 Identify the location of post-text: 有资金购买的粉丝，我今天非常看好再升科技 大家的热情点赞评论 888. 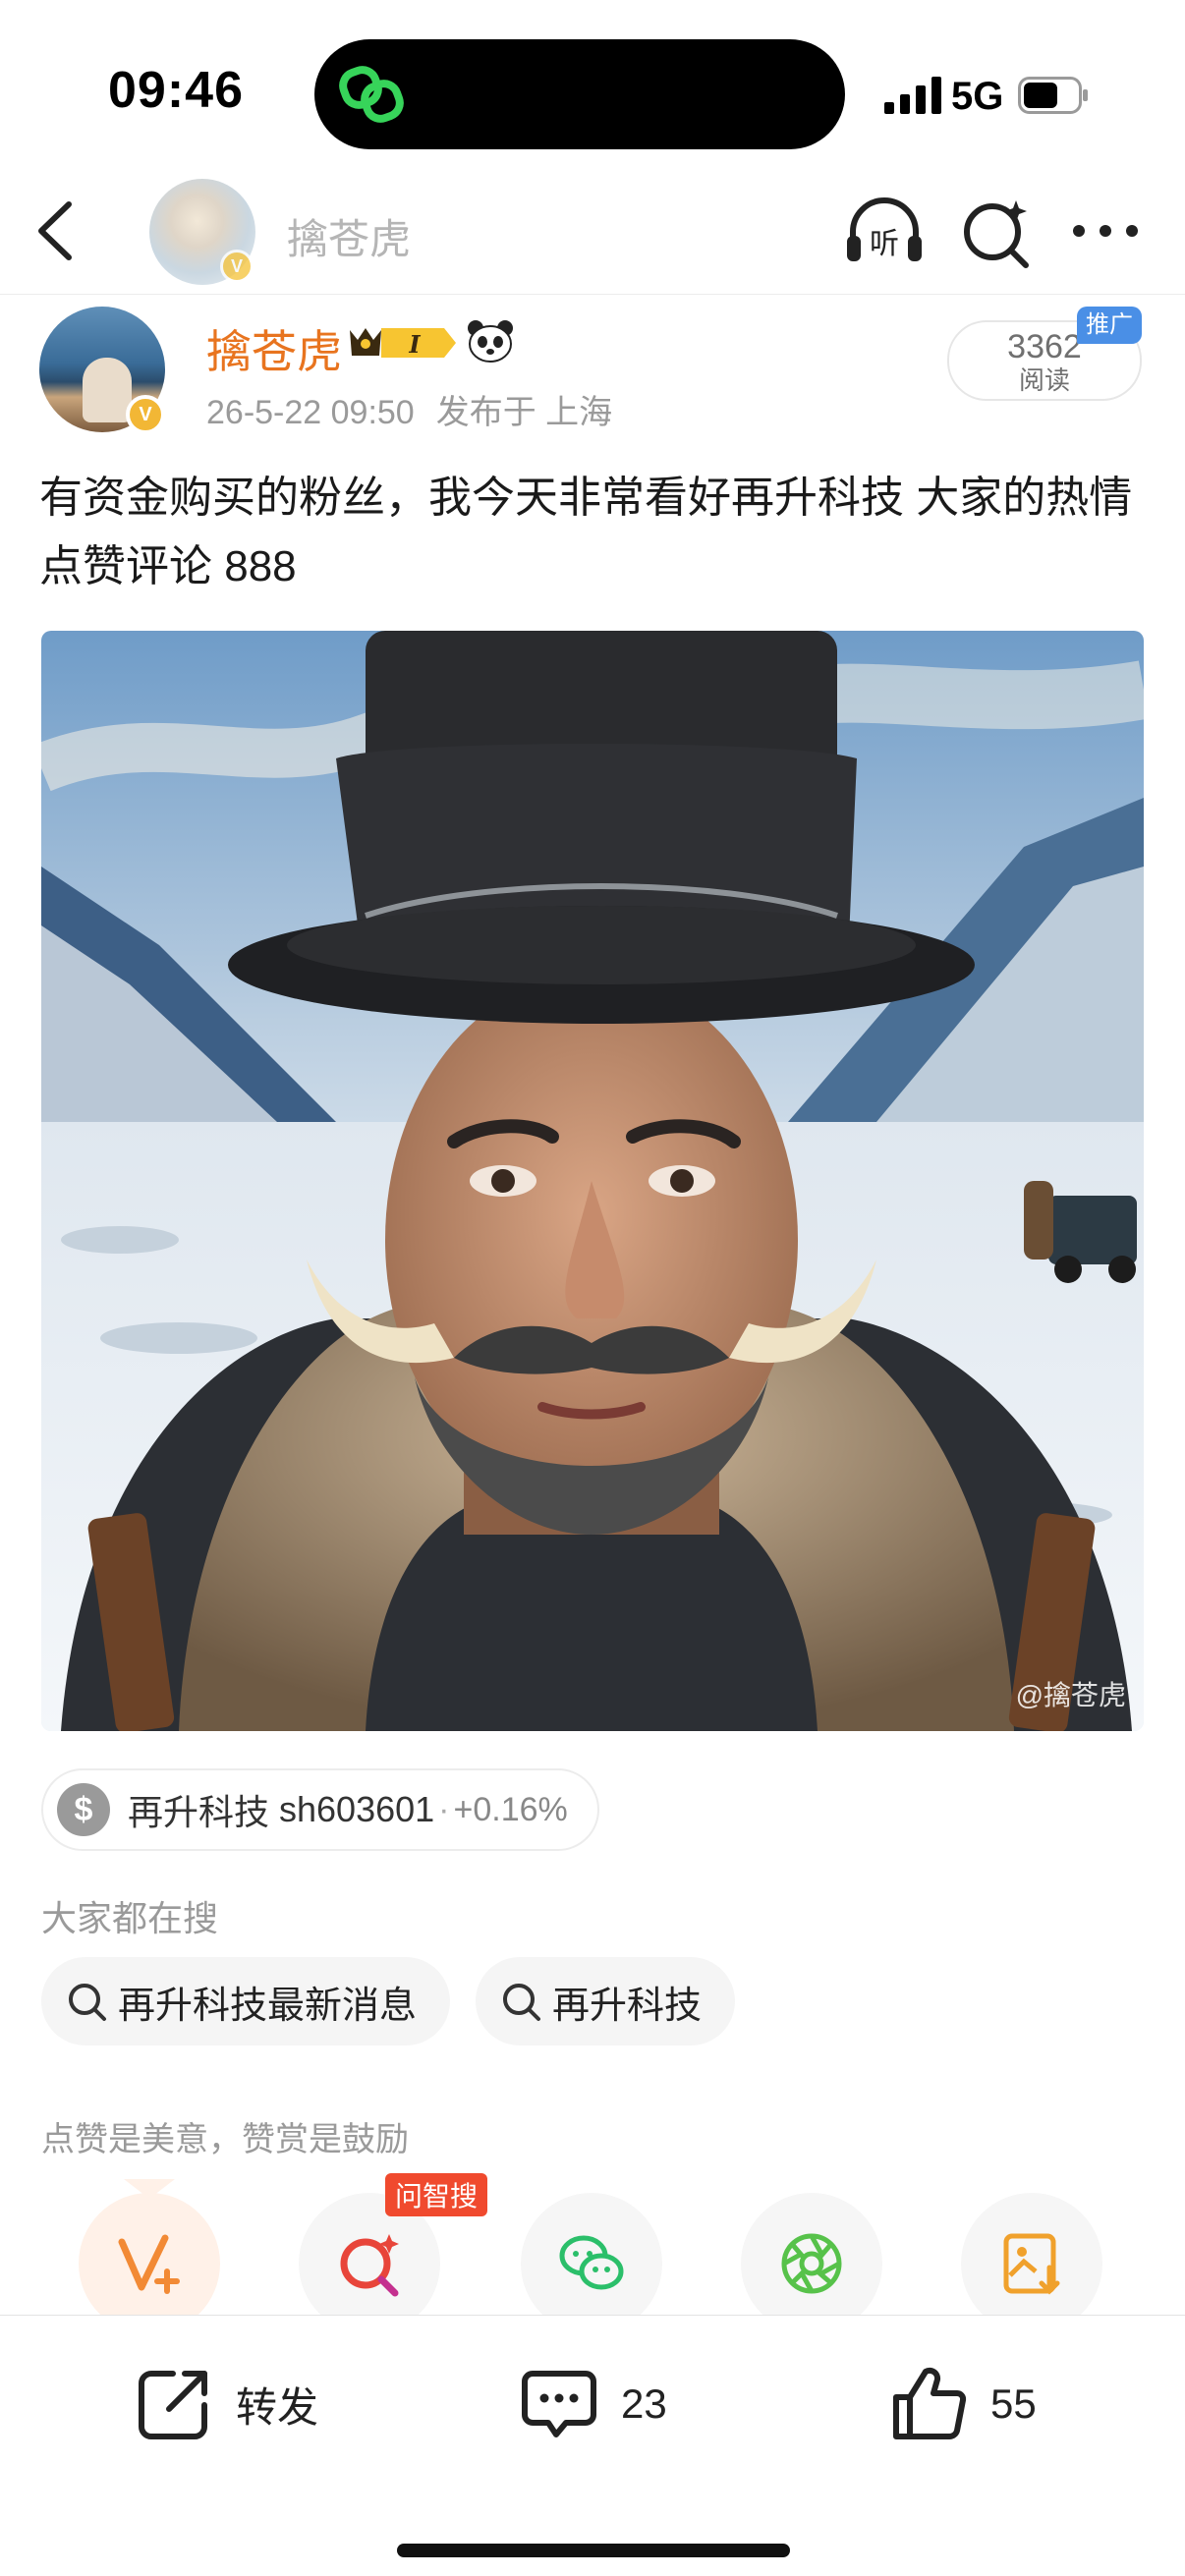
(586, 532).